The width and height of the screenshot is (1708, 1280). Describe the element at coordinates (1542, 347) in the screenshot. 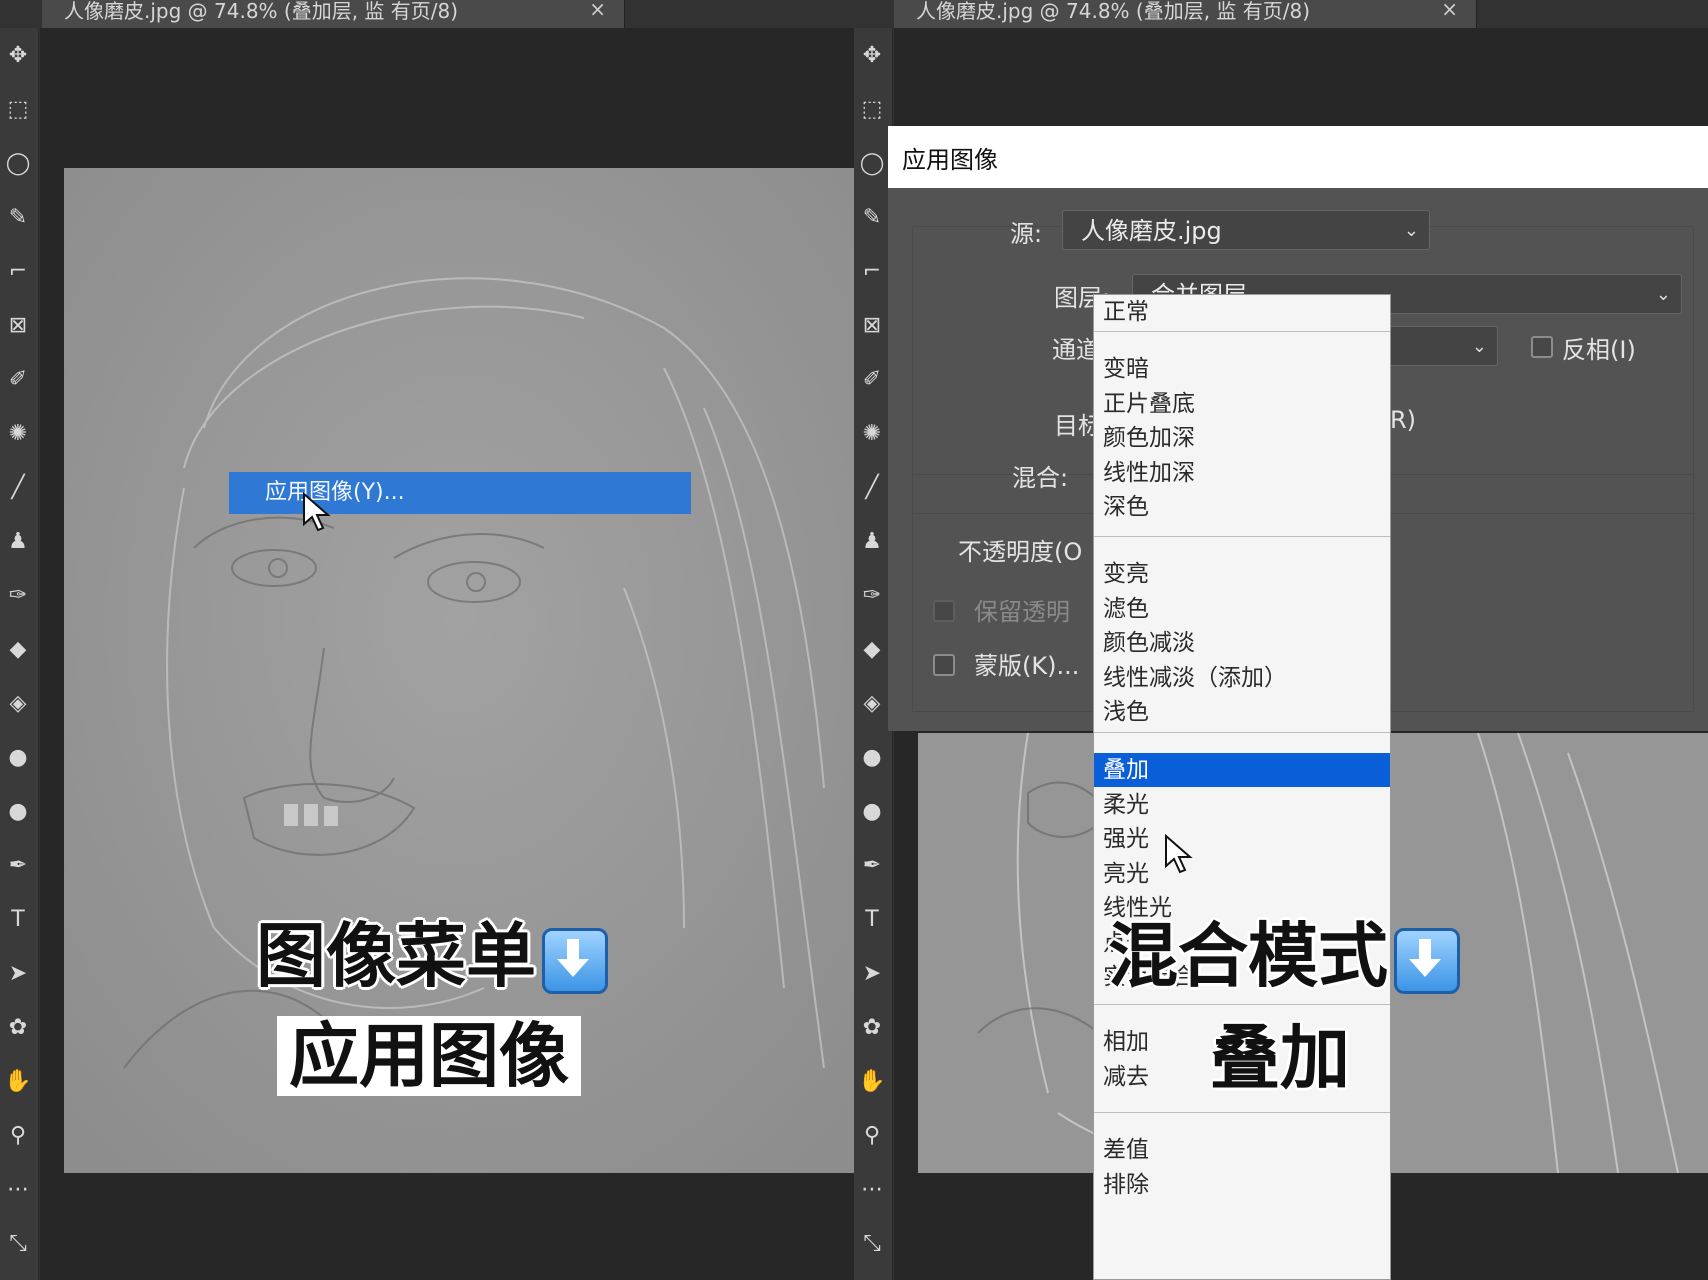

I see `invert-checkbox` at that location.